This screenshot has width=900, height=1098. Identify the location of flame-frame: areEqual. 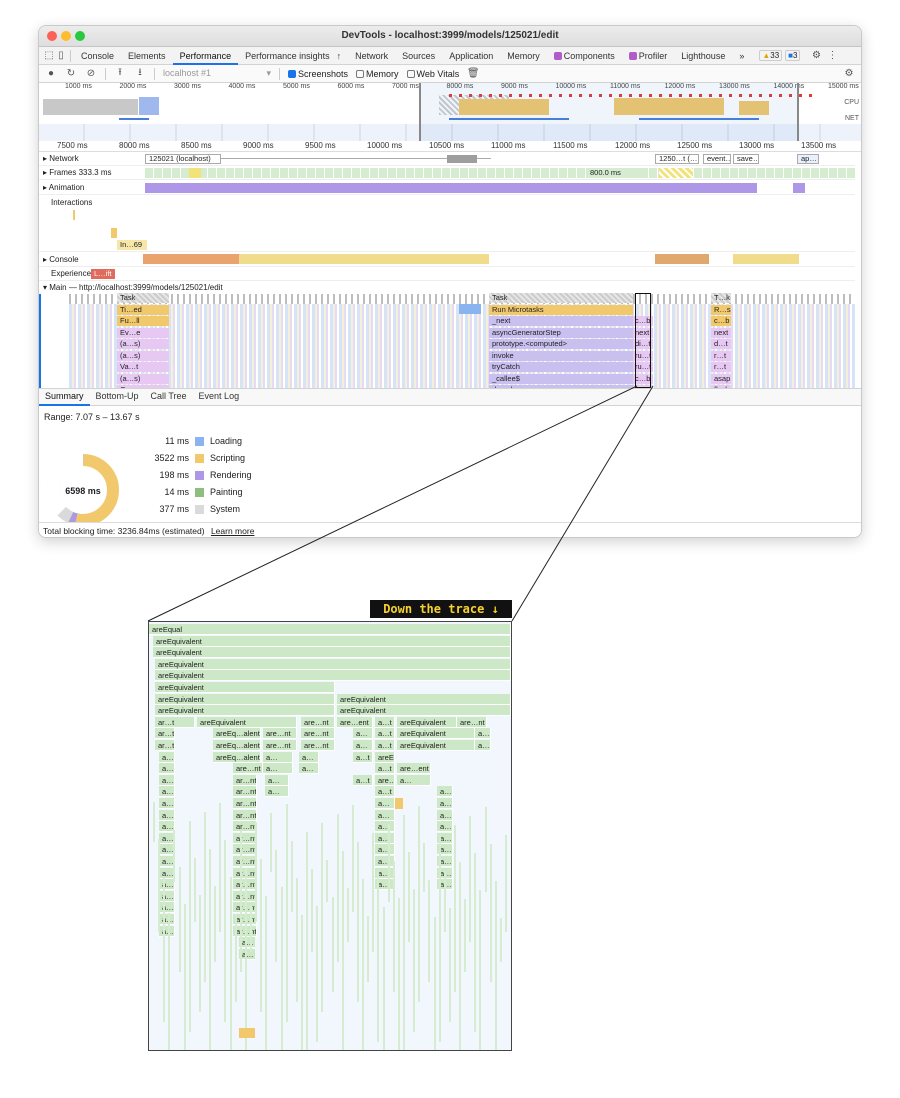
(330, 629).